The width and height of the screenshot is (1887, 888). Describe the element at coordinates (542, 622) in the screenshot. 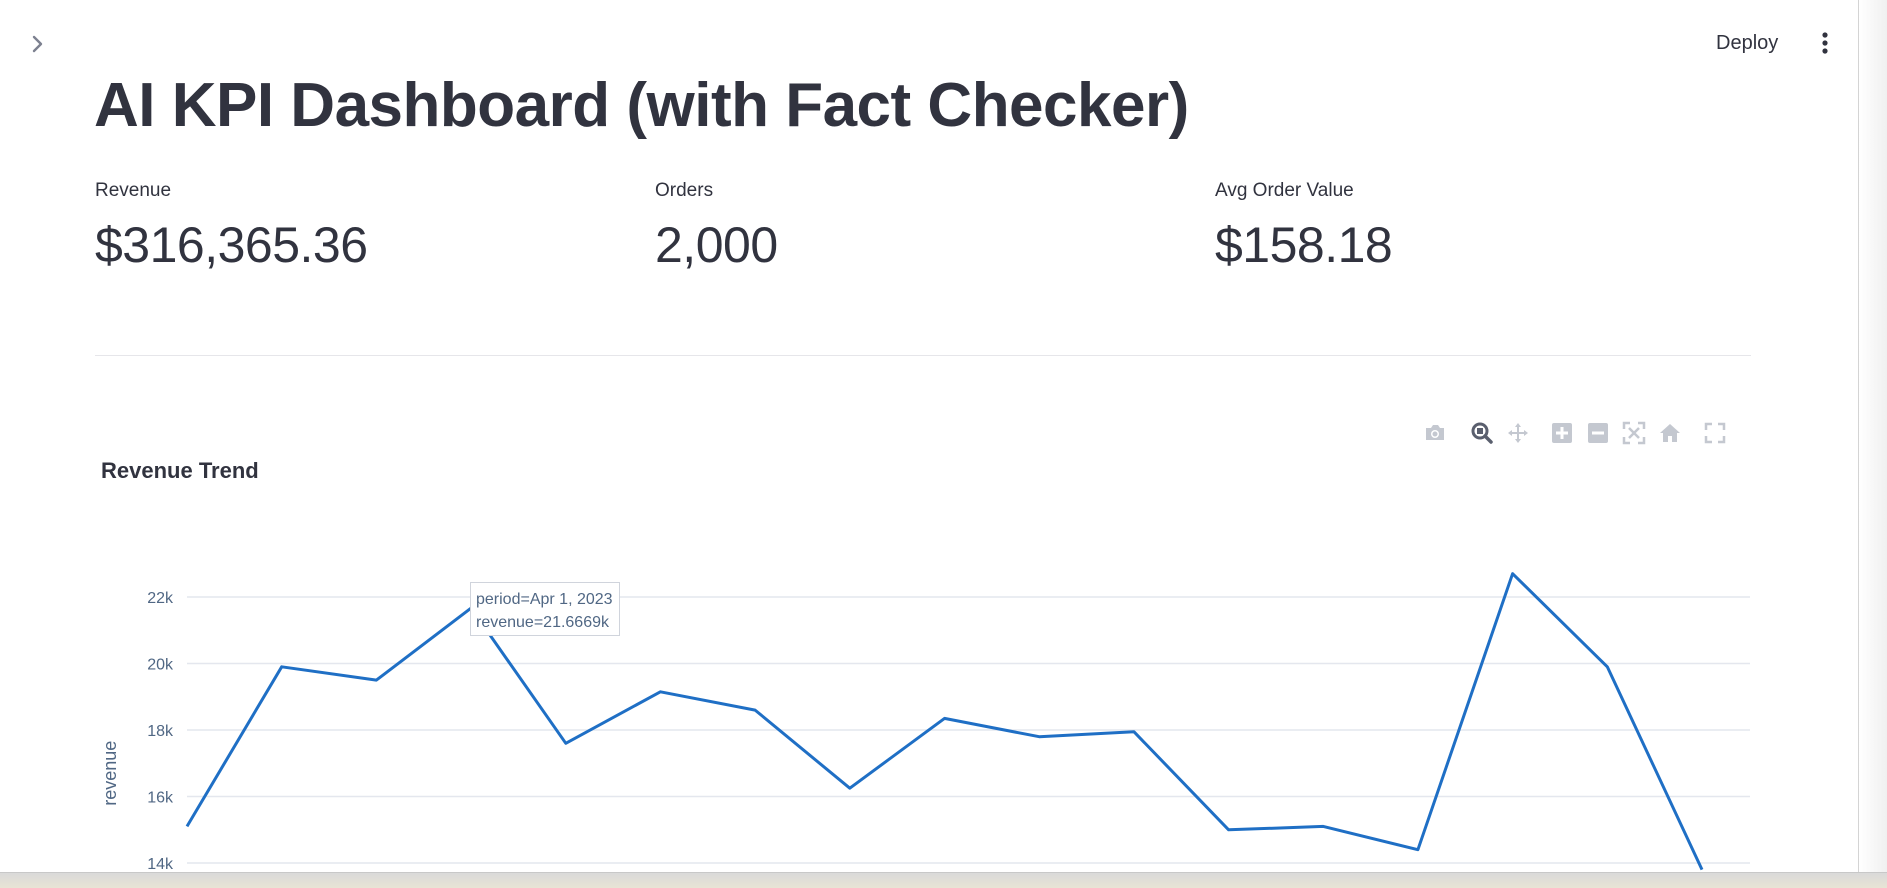

I see `tooltip-line-revenue: revenue=21.6669k` at that location.